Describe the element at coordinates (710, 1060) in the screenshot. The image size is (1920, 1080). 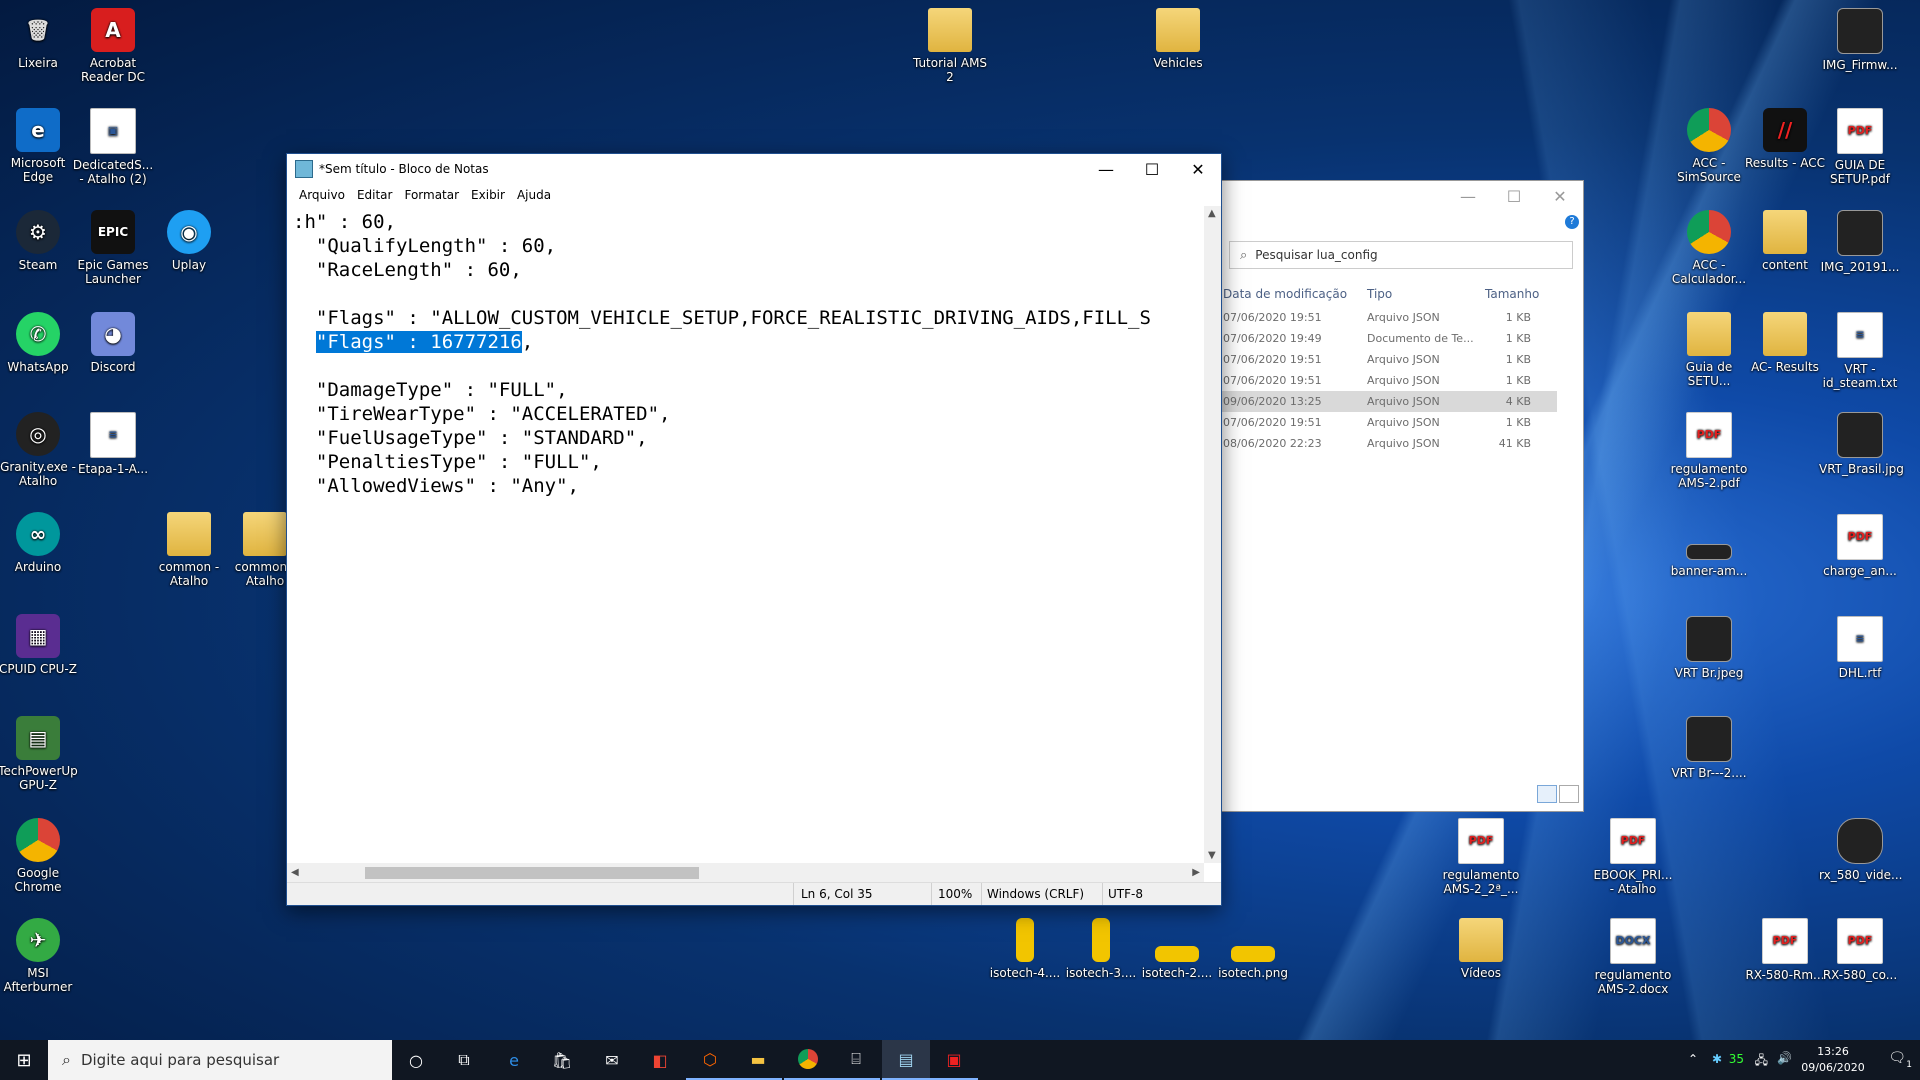
I see `taskbar-app-orange: ⬡` at that location.